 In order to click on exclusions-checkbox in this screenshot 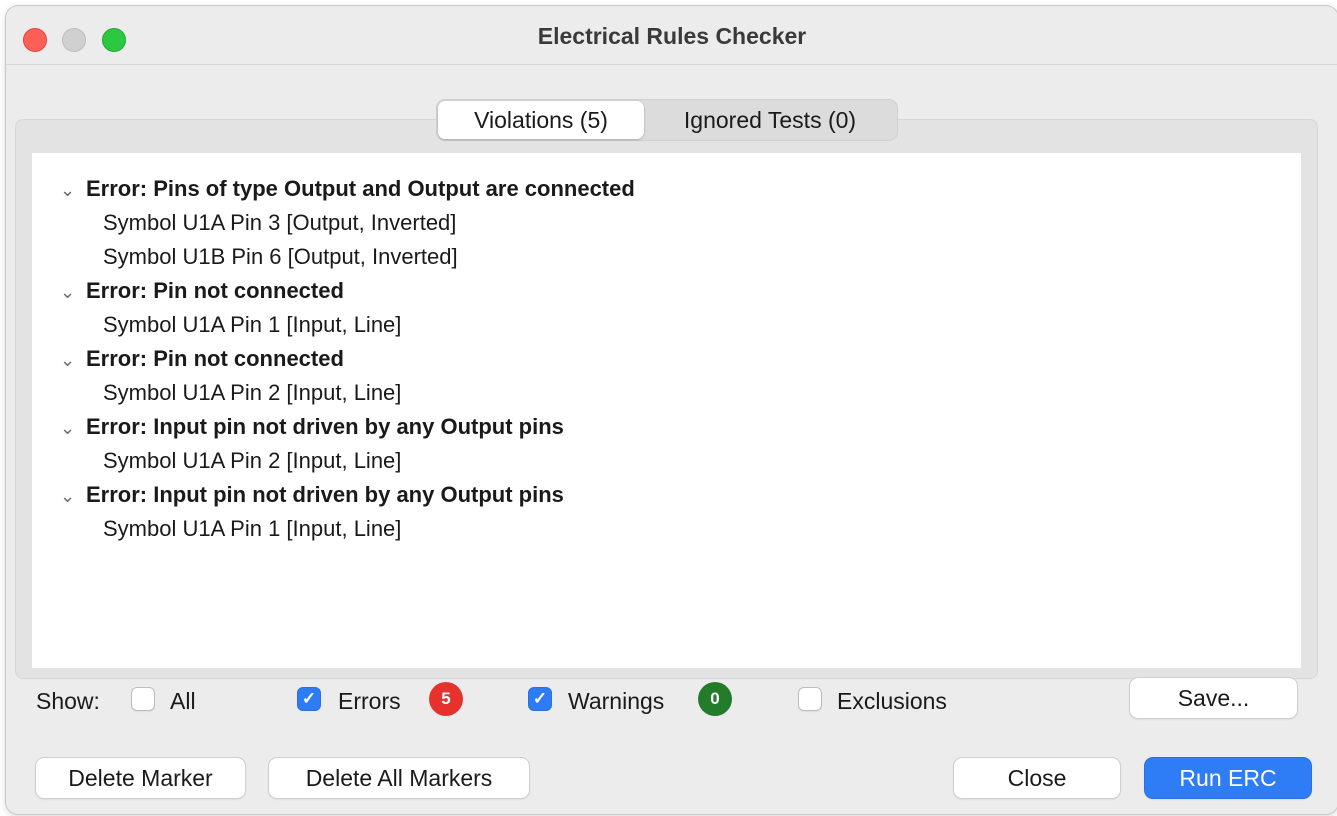, I will do `click(810, 699)`.